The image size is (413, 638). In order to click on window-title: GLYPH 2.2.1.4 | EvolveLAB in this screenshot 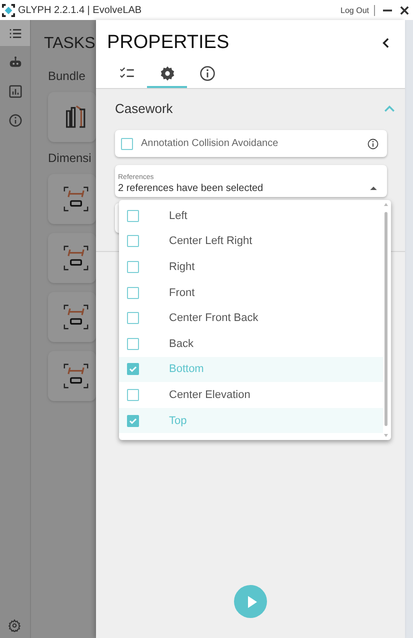, I will do `click(80, 10)`.